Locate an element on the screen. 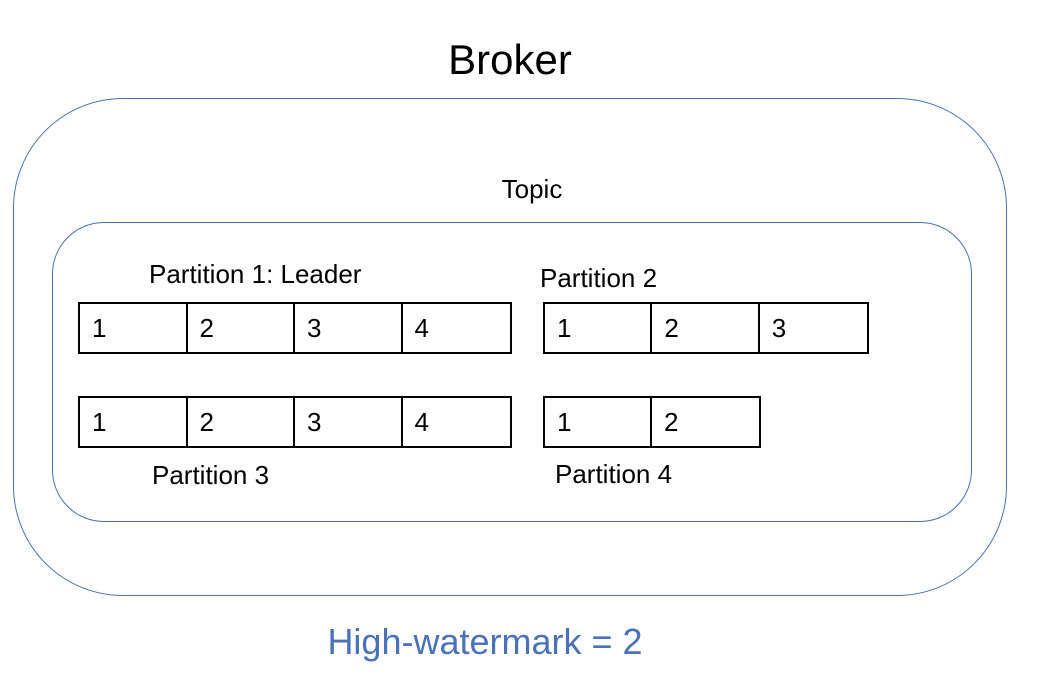 This screenshot has width=1040, height=686. partition-1-offset: 1 is located at coordinates (134, 328).